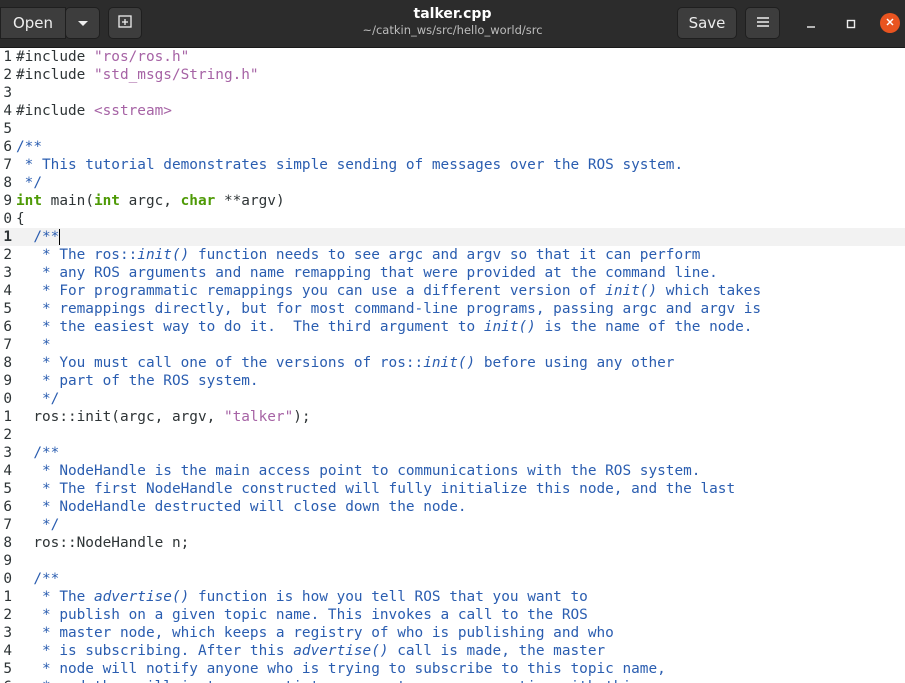 The width and height of the screenshot is (905, 683). I want to click on line-number: 9, so click(7, 201).